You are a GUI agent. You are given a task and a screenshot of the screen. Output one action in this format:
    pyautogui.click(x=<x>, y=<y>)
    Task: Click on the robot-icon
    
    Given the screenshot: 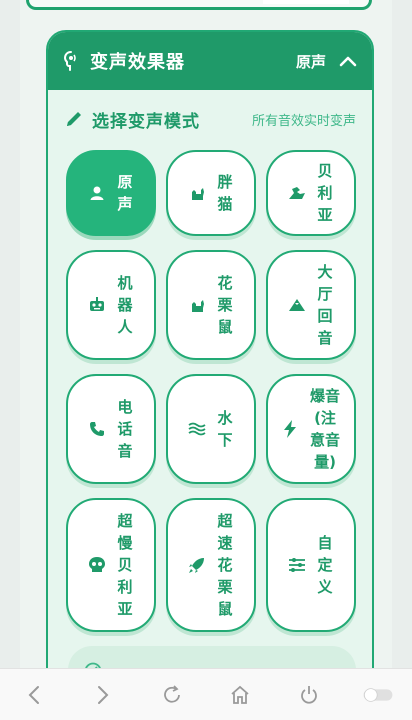 What is the action you would take?
    pyautogui.click(x=97, y=305)
    